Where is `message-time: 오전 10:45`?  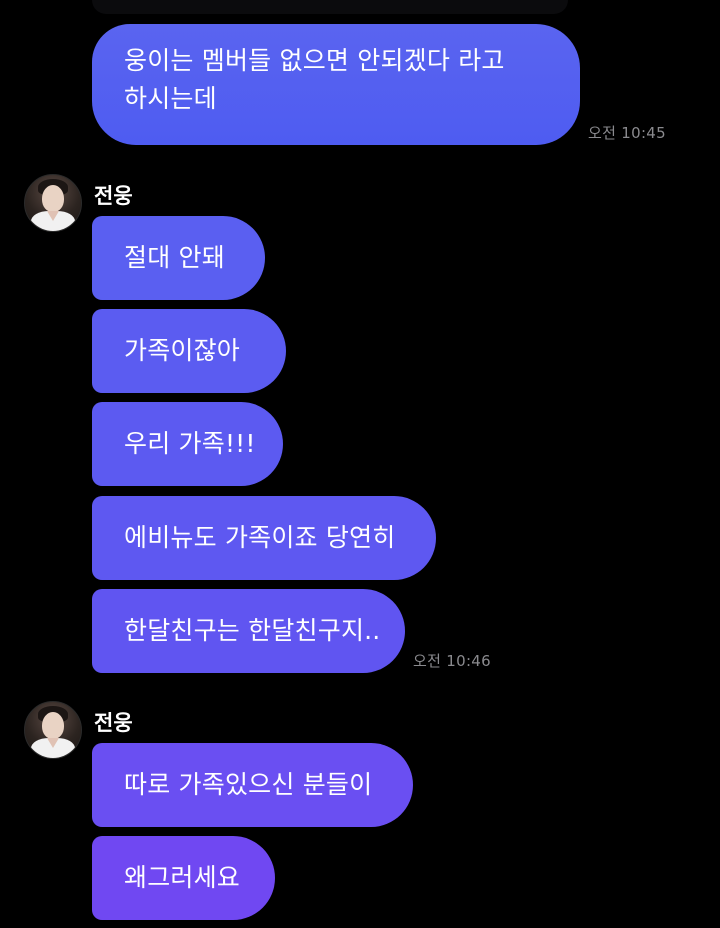
message-time: 오전 10:45 is located at coordinates (627, 133).